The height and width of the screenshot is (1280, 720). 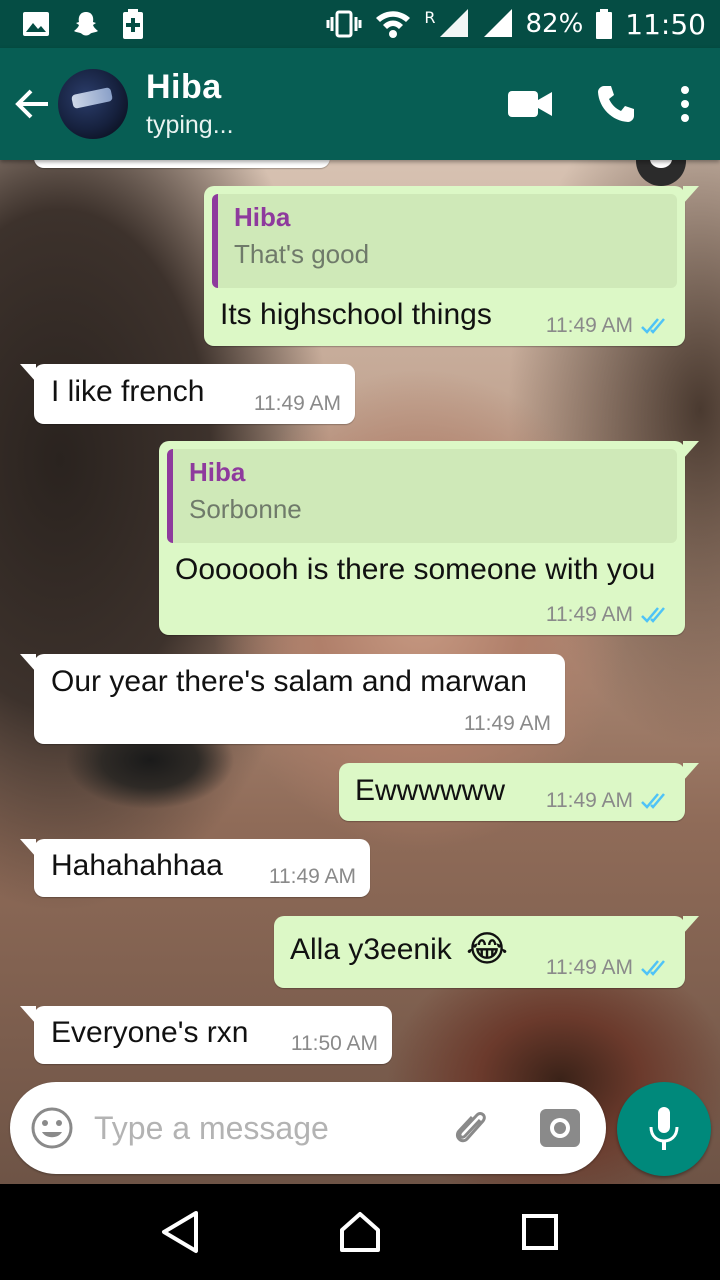 I want to click on message-text: Everyone's rxn, so click(x=150, y=1032).